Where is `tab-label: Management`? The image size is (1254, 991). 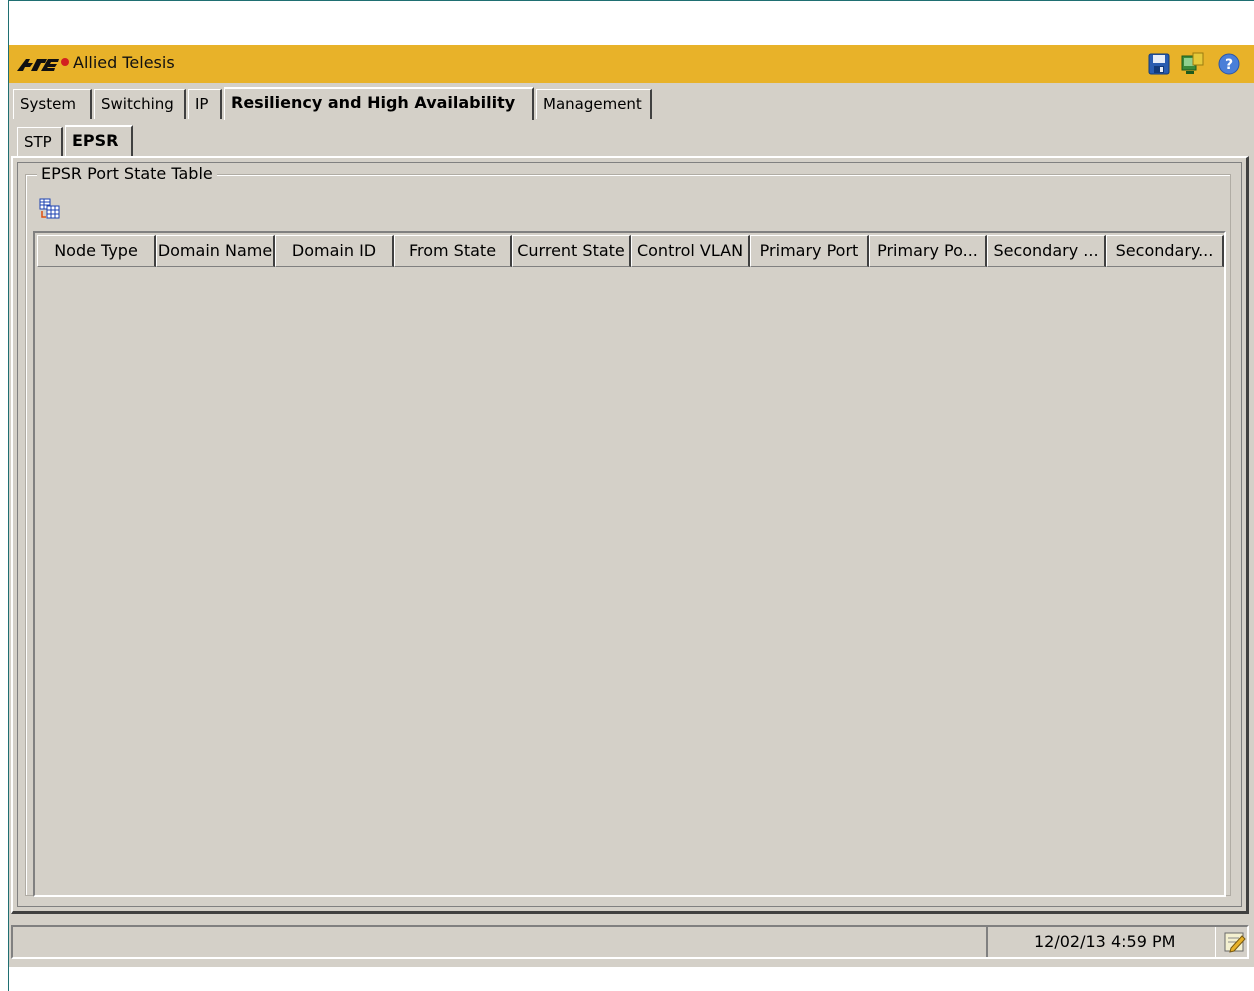 tab-label: Management is located at coordinates (592, 104).